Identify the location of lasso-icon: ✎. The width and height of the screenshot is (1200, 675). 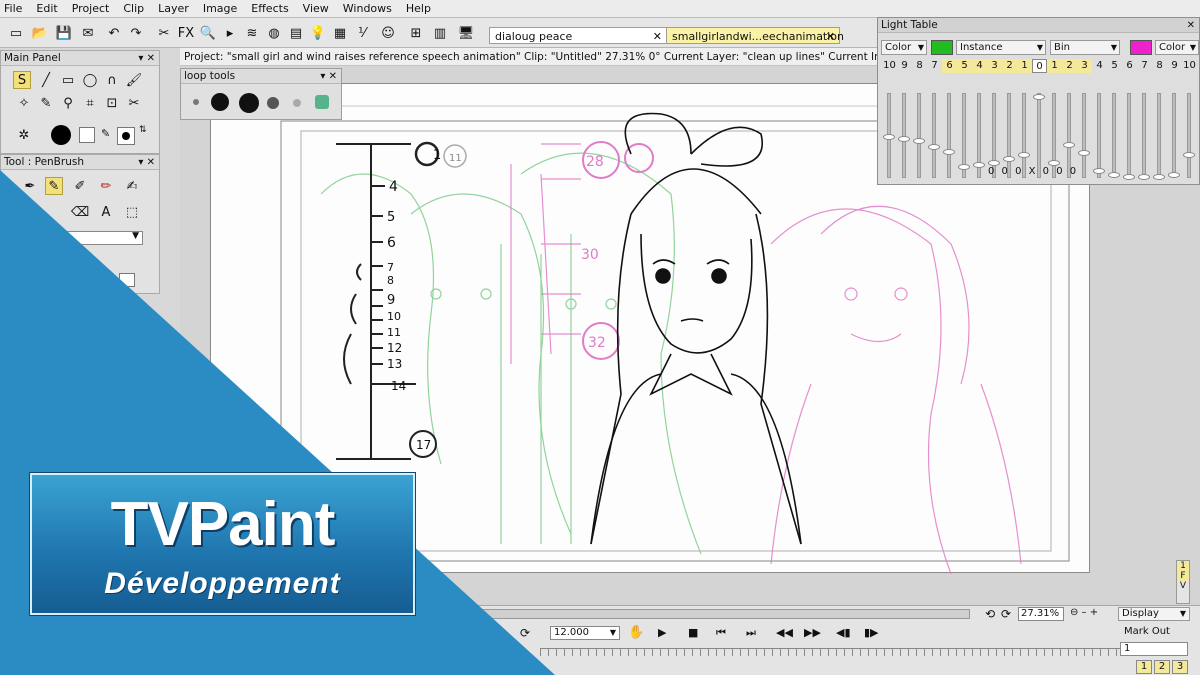
(46, 103).